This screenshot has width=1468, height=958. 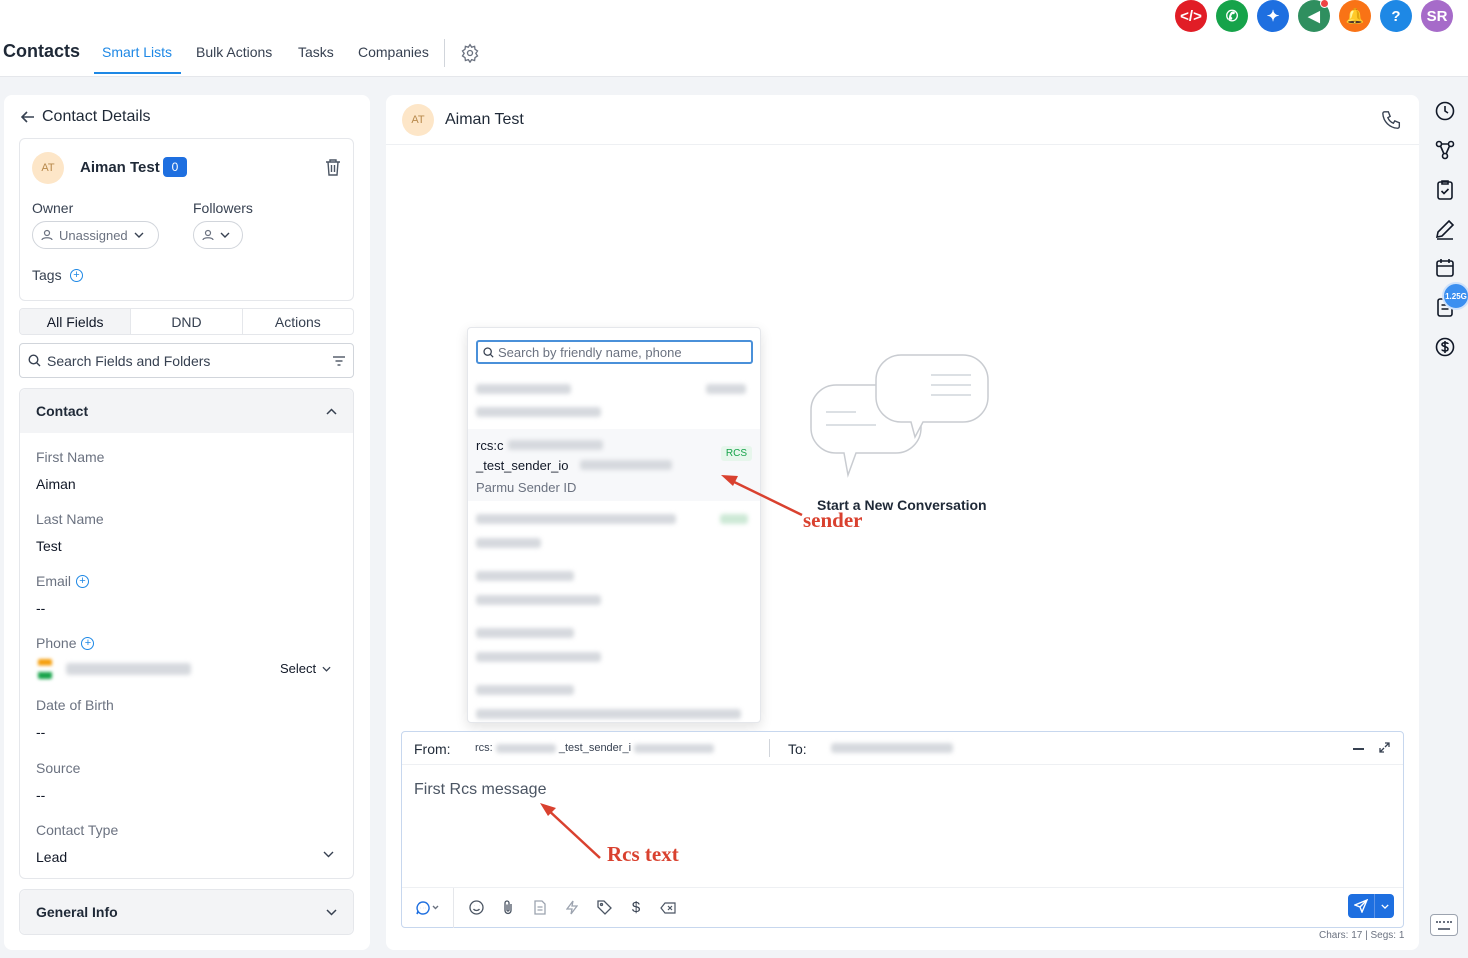 I want to click on history-icon, so click(x=1445, y=111).